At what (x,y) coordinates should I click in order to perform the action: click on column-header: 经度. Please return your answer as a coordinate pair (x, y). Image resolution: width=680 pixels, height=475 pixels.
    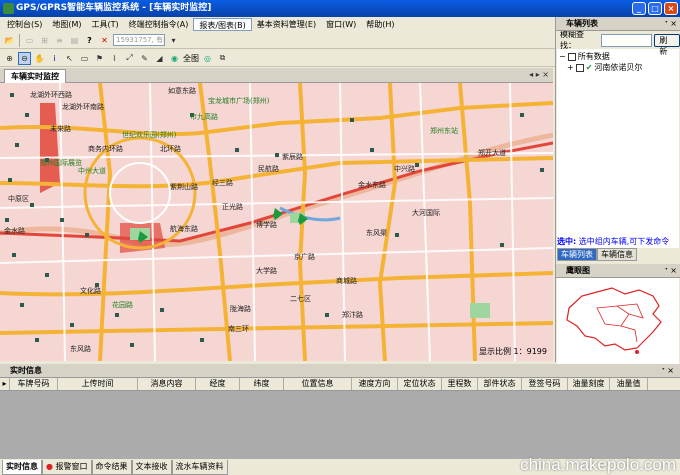
    Looking at the image, I should click on (218, 384).